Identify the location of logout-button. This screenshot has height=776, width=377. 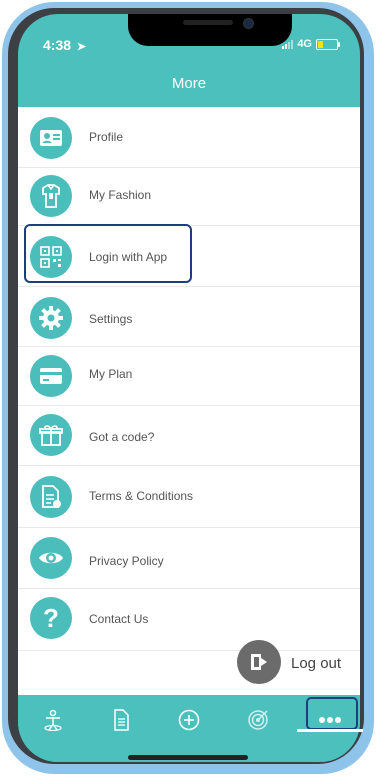
(259, 662).